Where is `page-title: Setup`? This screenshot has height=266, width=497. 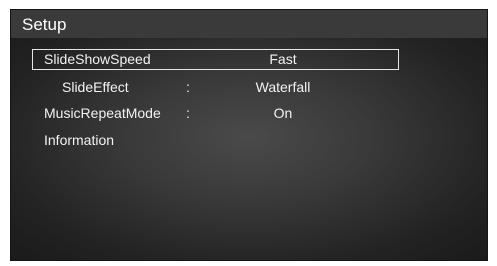 page-title: Setup is located at coordinates (44, 24).